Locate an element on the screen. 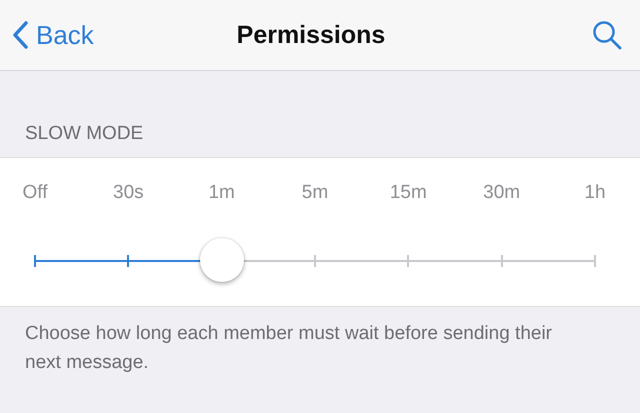 Image resolution: width=640 pixels, height=413 pixels. slider-option: 1m is located at coordinates (221, 193).